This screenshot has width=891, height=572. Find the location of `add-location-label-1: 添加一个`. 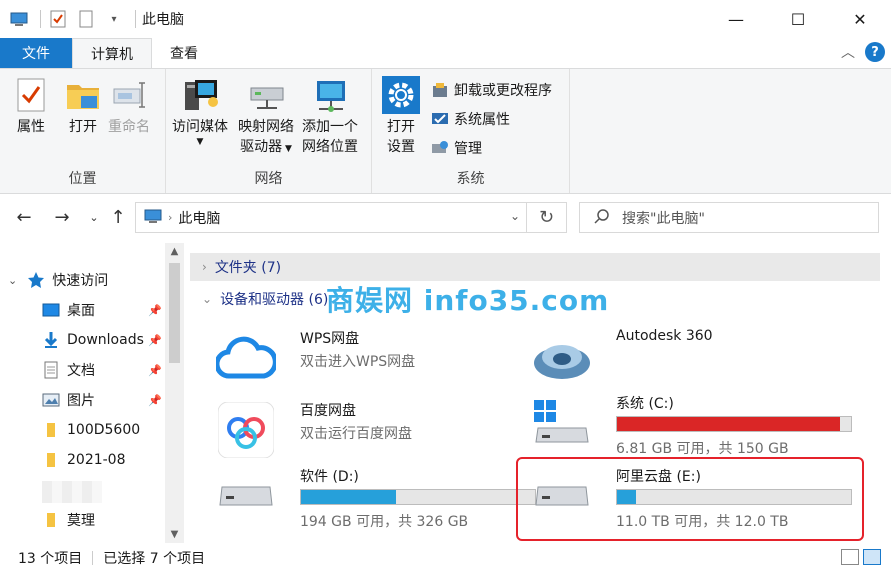

add-location-label-1: 添加一个 is located at coordinates (330, 127).